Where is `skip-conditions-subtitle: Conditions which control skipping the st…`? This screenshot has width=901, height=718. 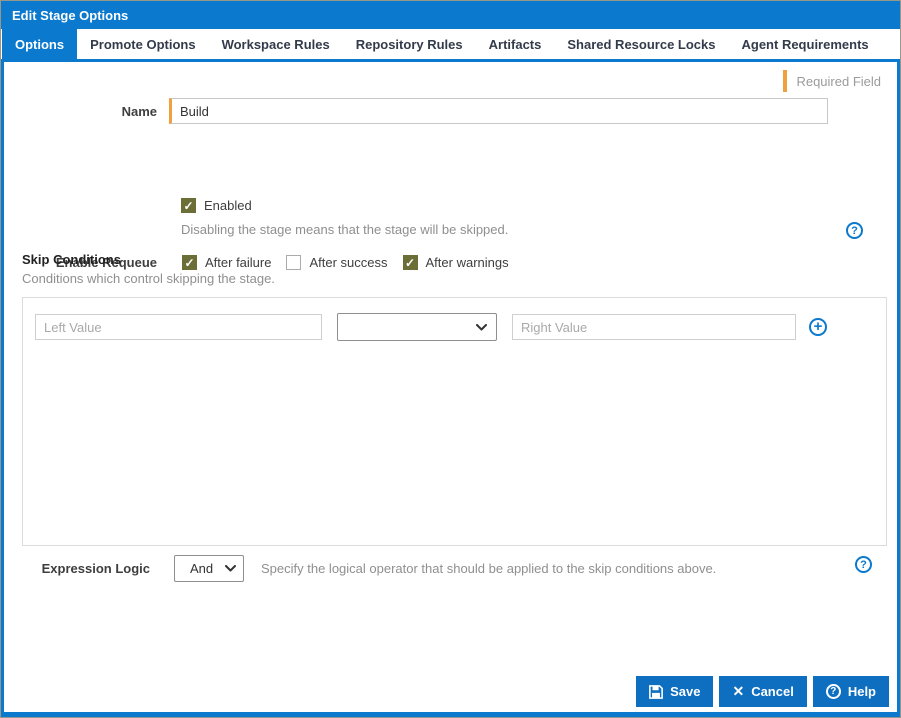 skip-conditions-subtitle: Conditions which control skipping the st… is located at coordinates (148, 278).